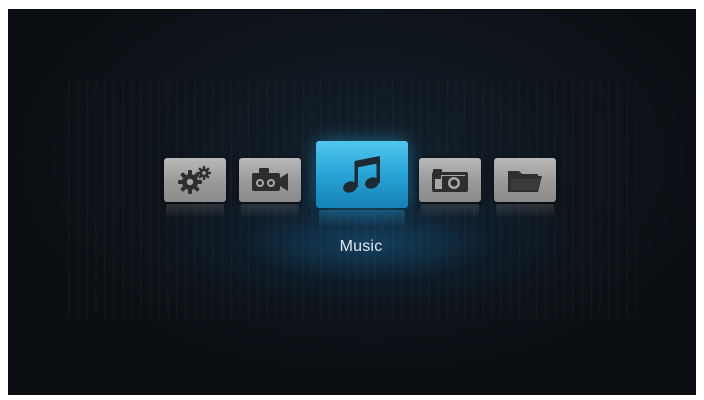 This screenshot has width=704, height=400. I want to click on menu-item-video, so click(270, 188).